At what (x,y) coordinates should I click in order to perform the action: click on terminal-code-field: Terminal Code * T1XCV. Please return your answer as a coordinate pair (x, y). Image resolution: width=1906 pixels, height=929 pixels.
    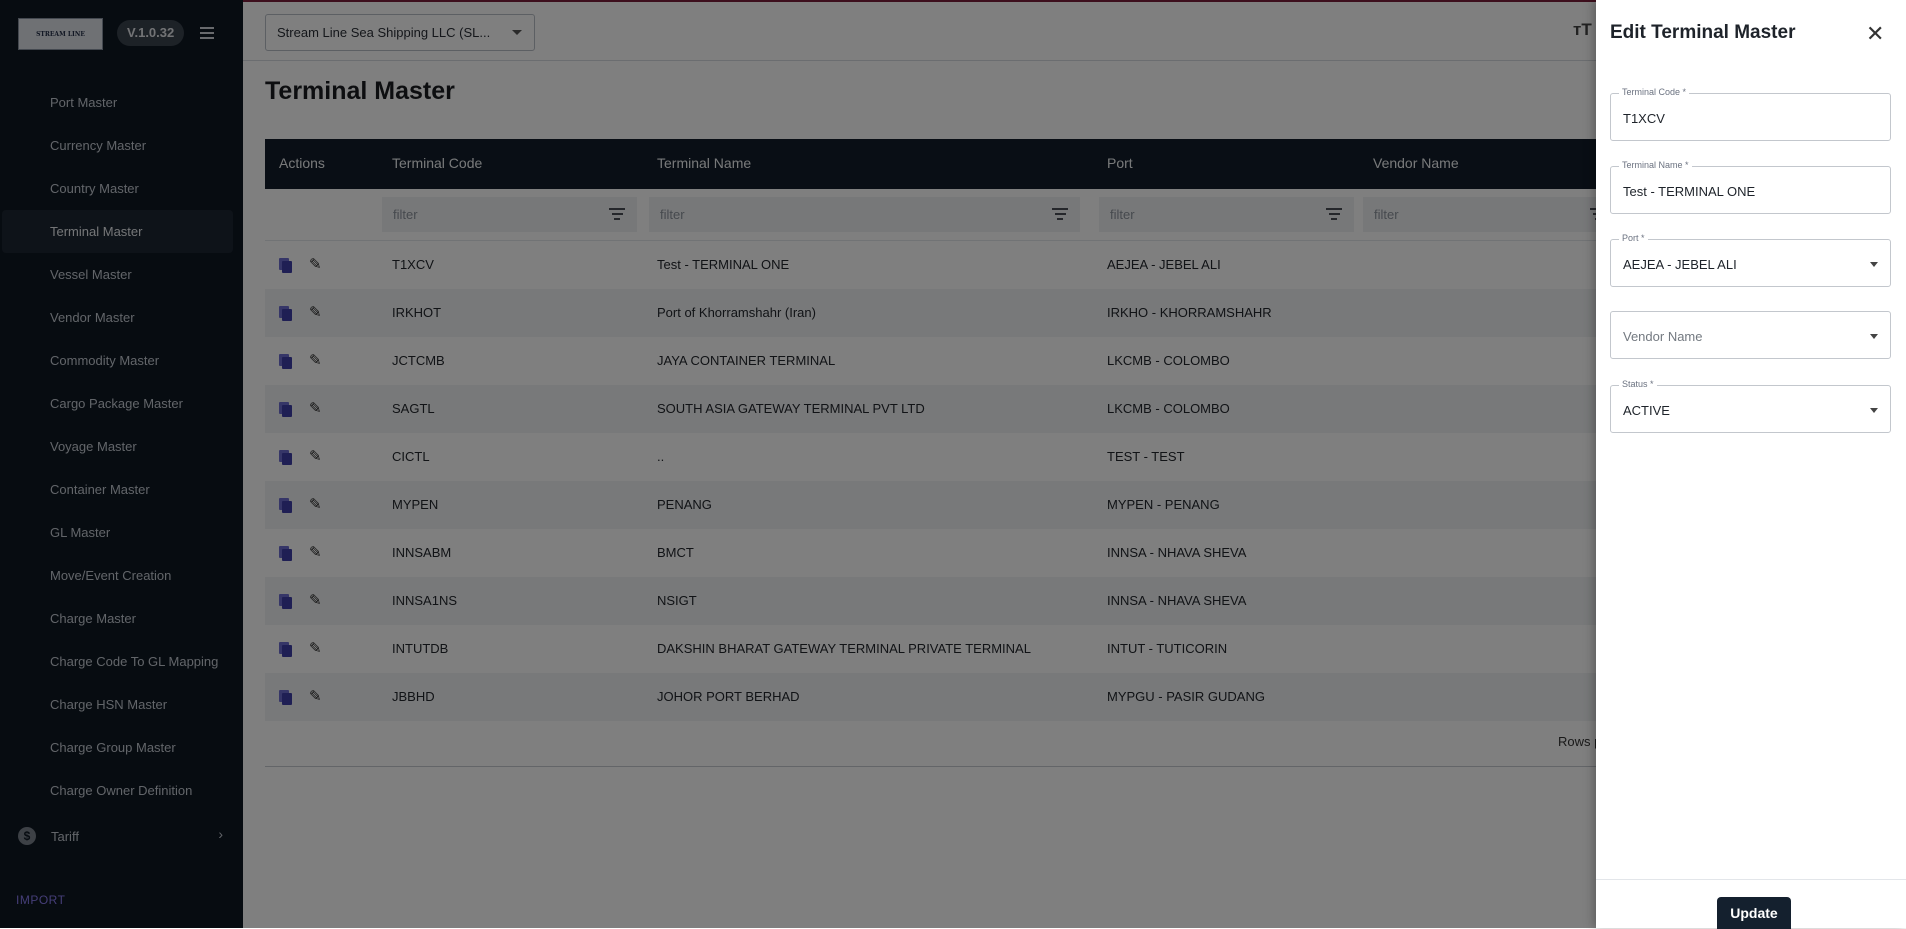
    Looking at the image, I should click on (1750, 114).